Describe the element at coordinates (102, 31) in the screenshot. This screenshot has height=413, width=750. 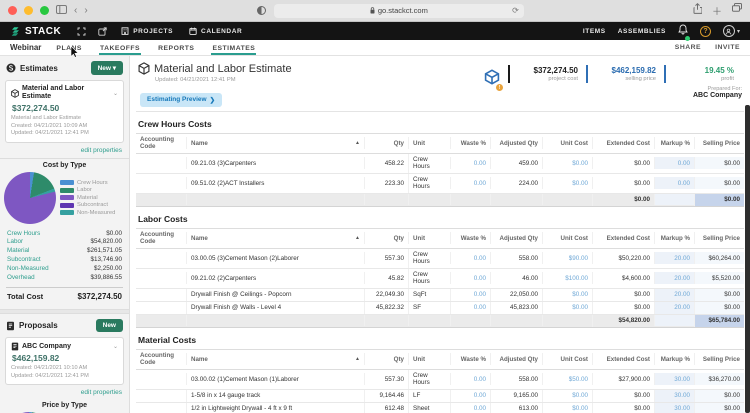
I see `open-external-icon` at that location.